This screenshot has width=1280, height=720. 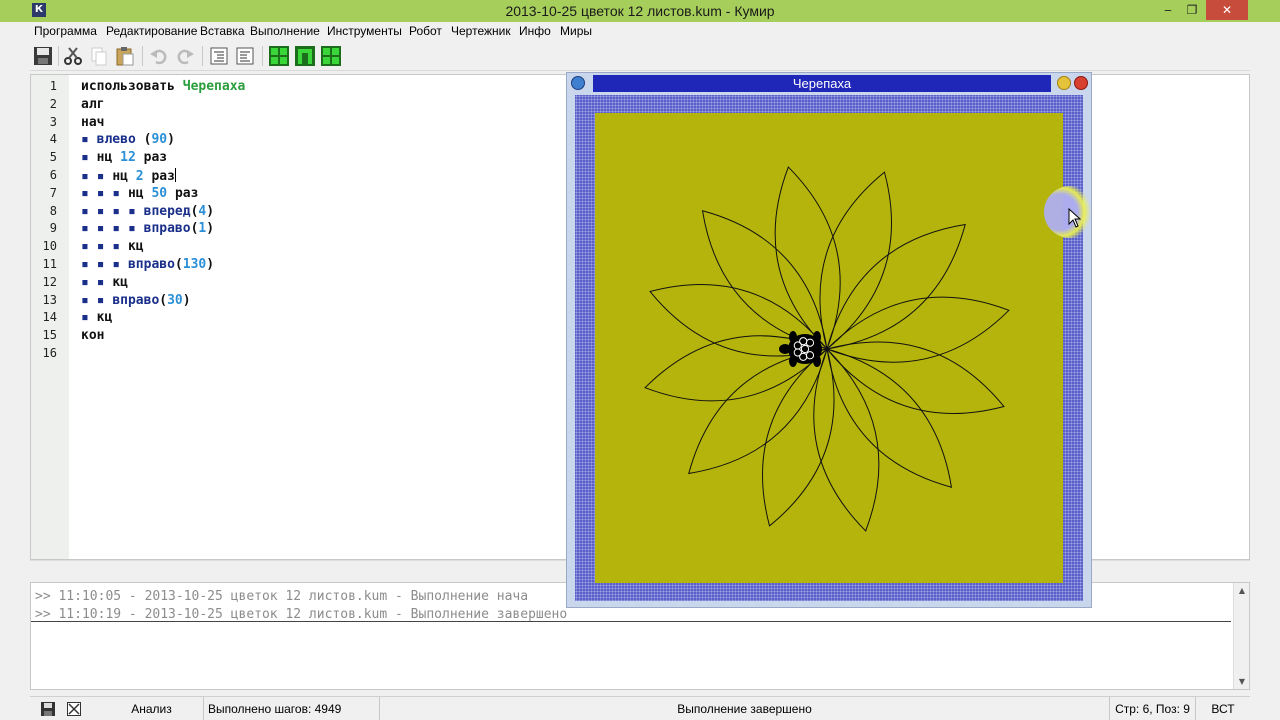 I want to click on close-status-icon, so click(x=74, y=709).